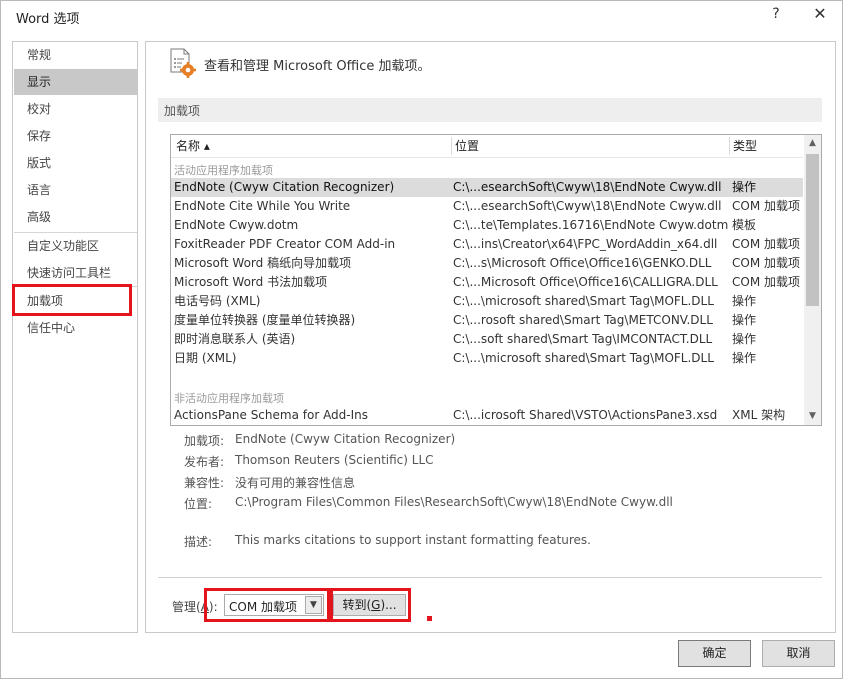 The image size is (843, 679). I want to click on sidebar-item-customize-ribbon: 自定义功能区, so click(75, 246).